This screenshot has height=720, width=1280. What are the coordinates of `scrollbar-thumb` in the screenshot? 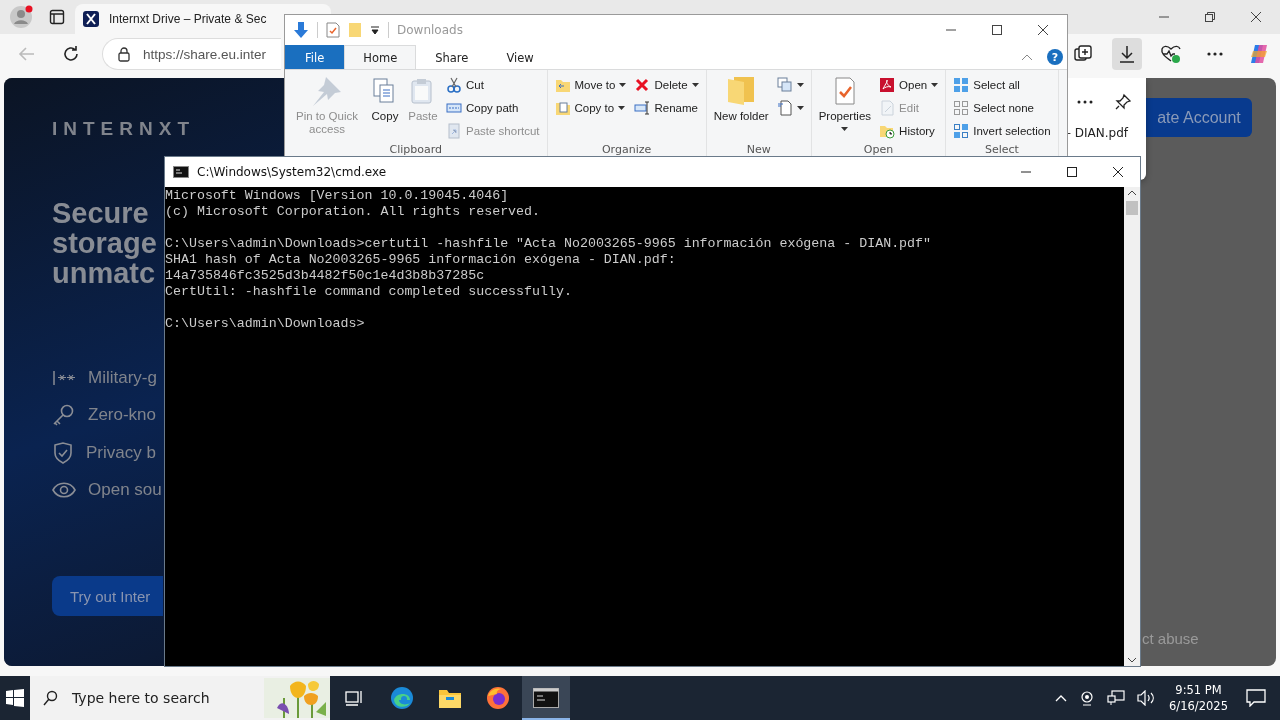 It's located at (1132, 208).